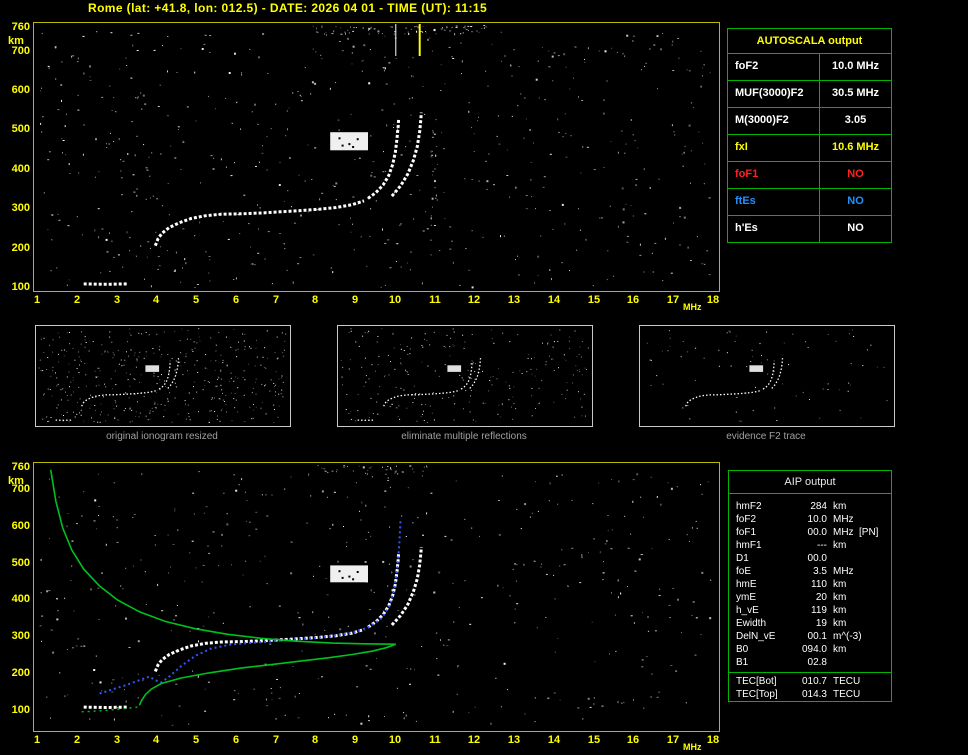 This screenshot has height=755, width=968. What do you see at coordinates (713, 740) in the screenshot?
I see `x-tick-18: 18` at bounding box center [713, 740].